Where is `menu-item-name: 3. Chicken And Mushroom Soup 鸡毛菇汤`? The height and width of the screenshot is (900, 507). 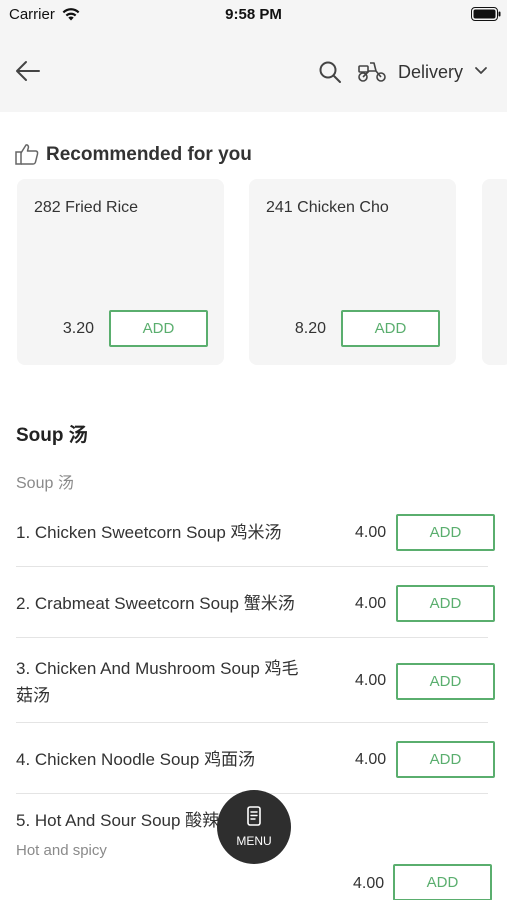 menu-item-name: 3. Chicken And Mushroom Soup 鸡毛菇汤 is located at coordinates (157, 682).